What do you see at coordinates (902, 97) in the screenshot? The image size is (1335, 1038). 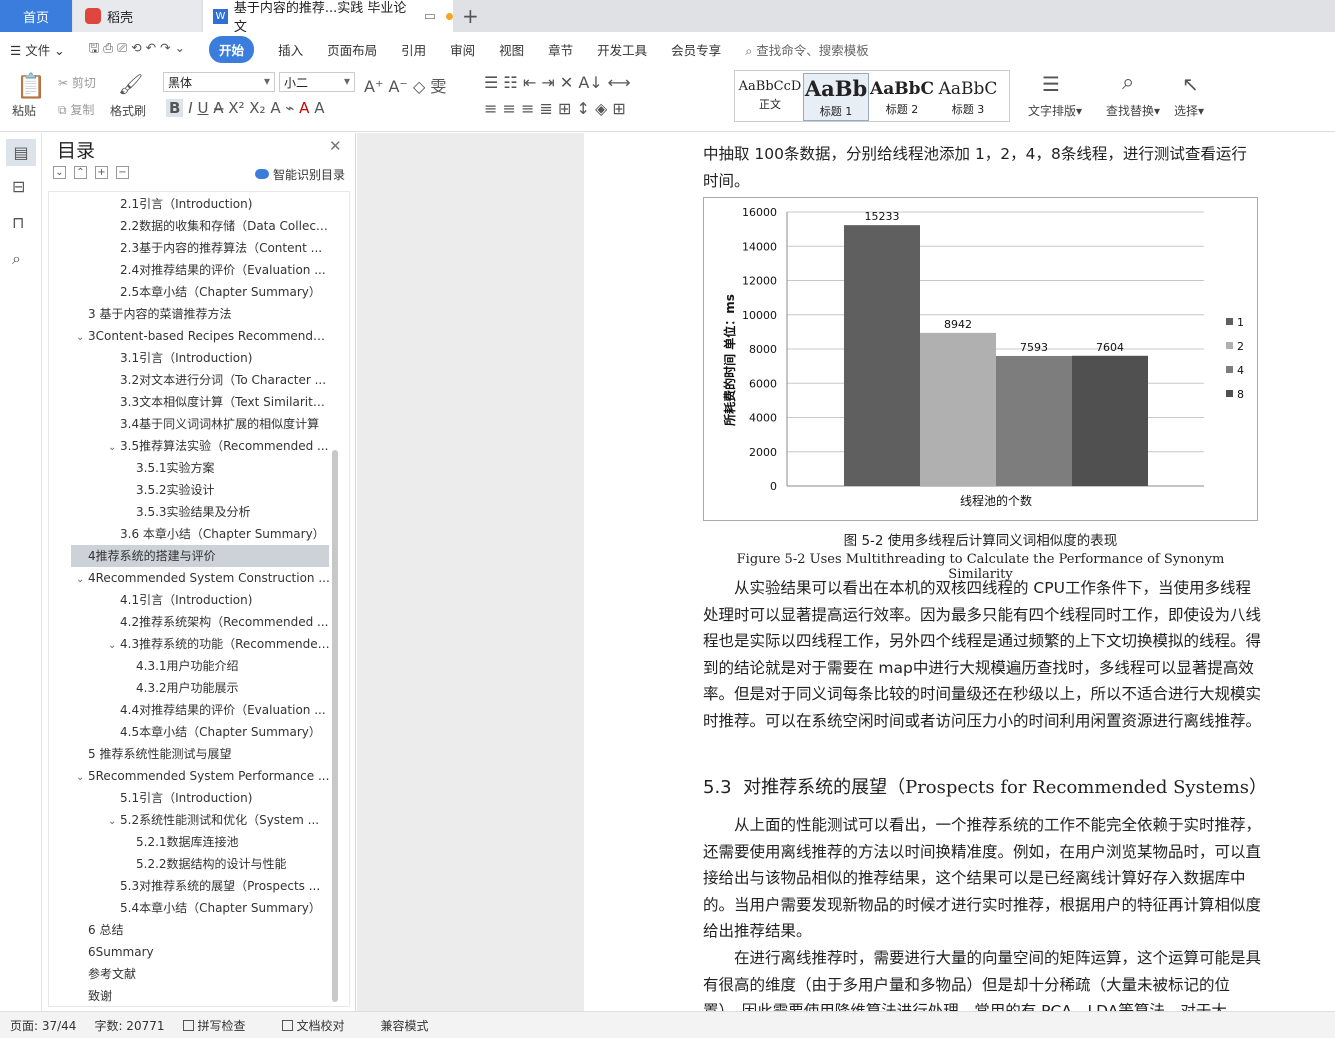 I see `style-heading-2: AaBbC 标题 2` at bounding box center [902, 97].